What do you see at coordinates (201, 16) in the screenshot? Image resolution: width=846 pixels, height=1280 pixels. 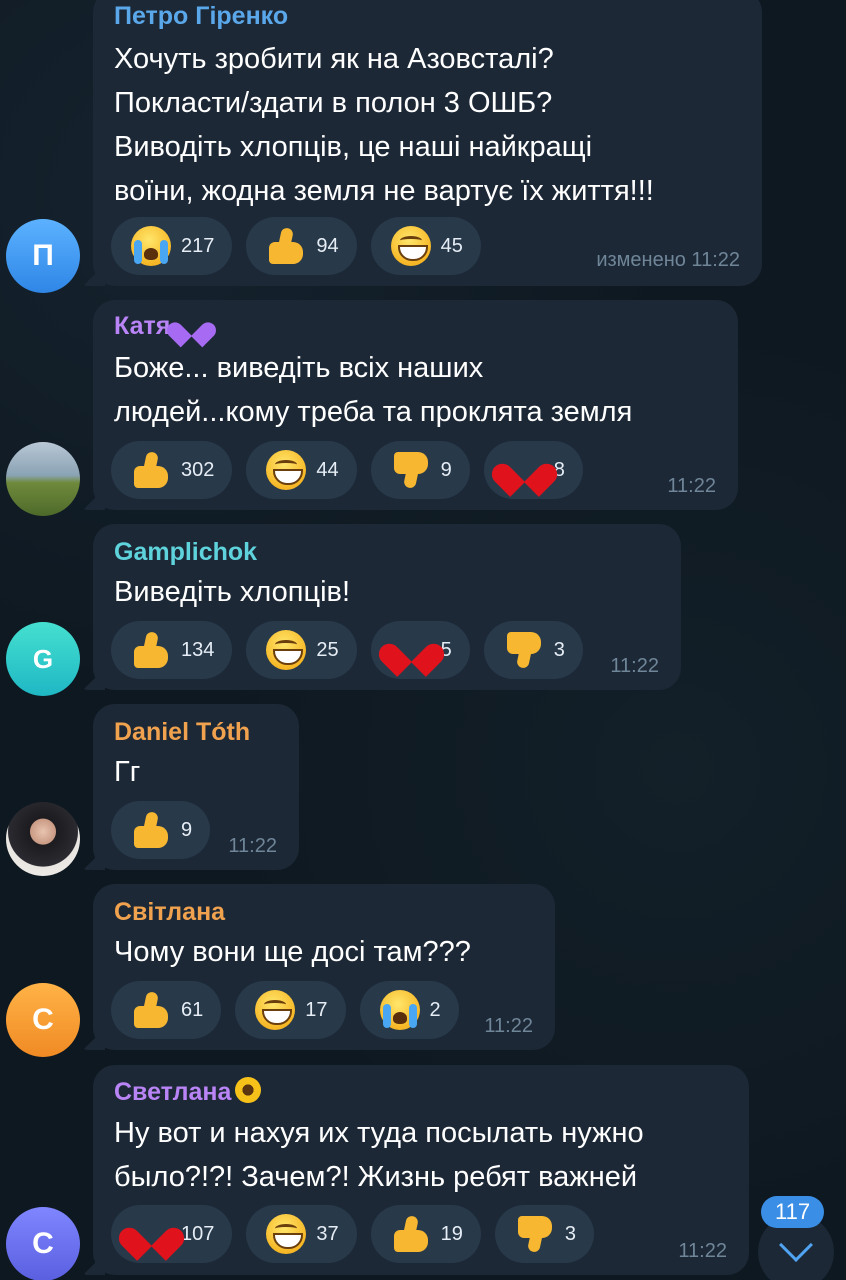 I see `author-name: Петро Гіренко` at bounding box center [201, 16].